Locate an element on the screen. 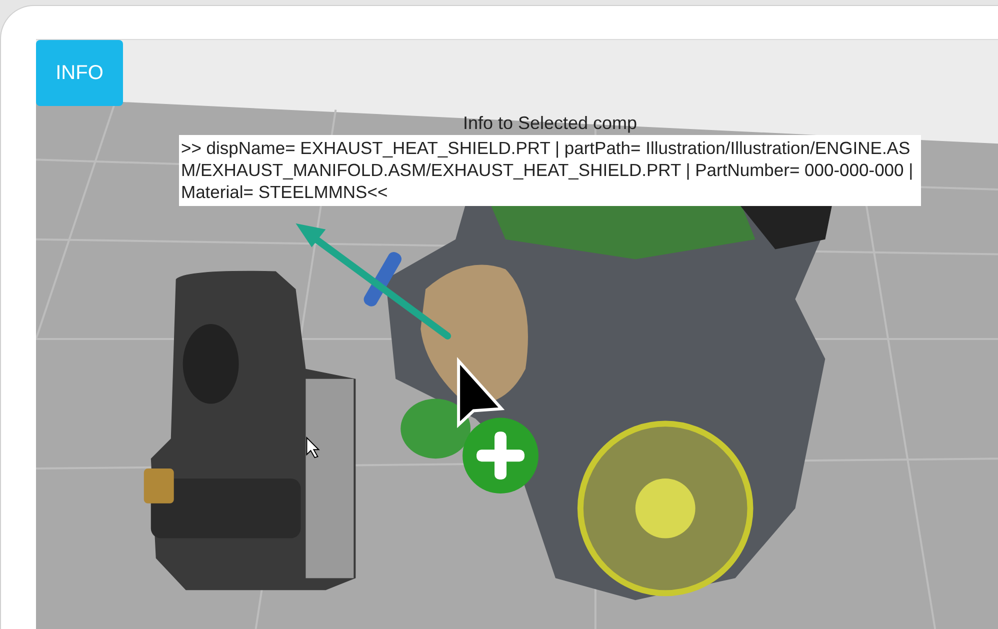 Image resolution: width=998 pixels, height=629 pixels. info-button: INFO is located at coordinates (79, 73).